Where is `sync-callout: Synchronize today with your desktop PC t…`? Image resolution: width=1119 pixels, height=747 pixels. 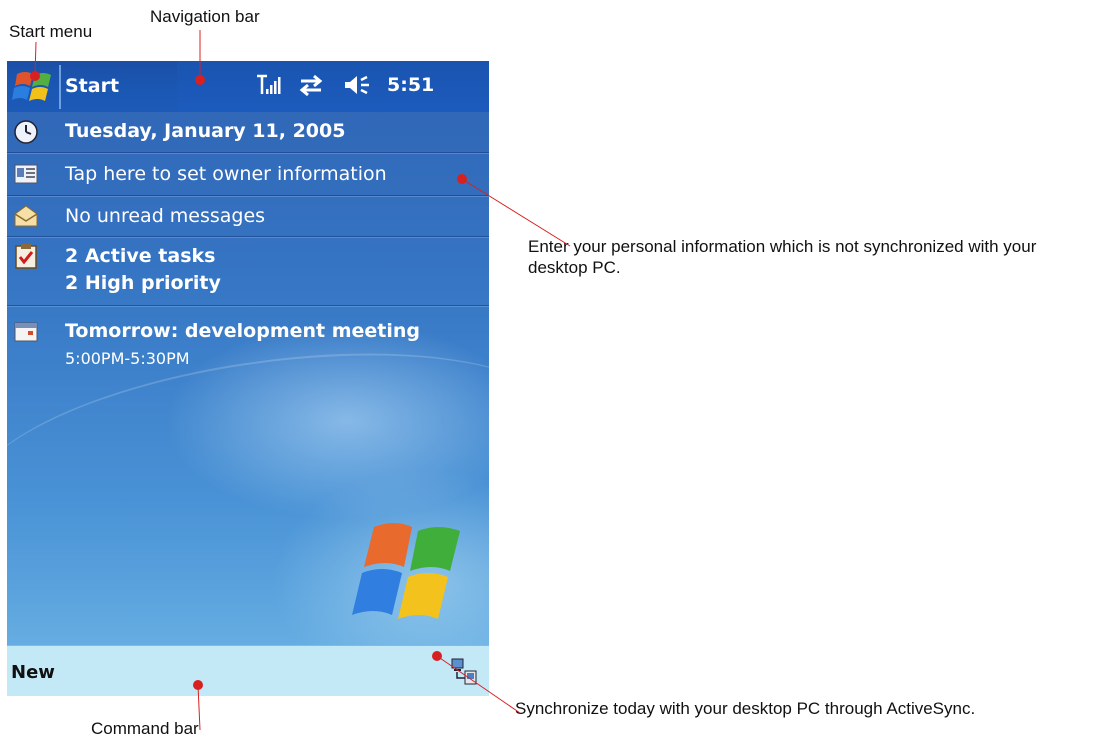
sync-callout: Synchronize today with your desktop PC t… is located at coordinates (745, 708).